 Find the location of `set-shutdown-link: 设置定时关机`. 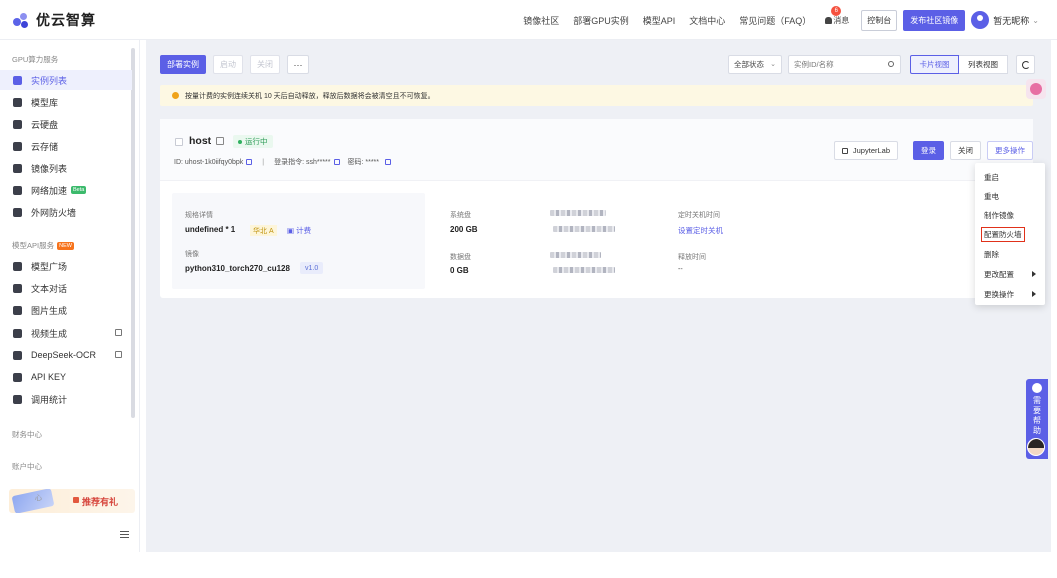

set-shutdown-link: 设置定时关机 is located at coordinates (700, 230).